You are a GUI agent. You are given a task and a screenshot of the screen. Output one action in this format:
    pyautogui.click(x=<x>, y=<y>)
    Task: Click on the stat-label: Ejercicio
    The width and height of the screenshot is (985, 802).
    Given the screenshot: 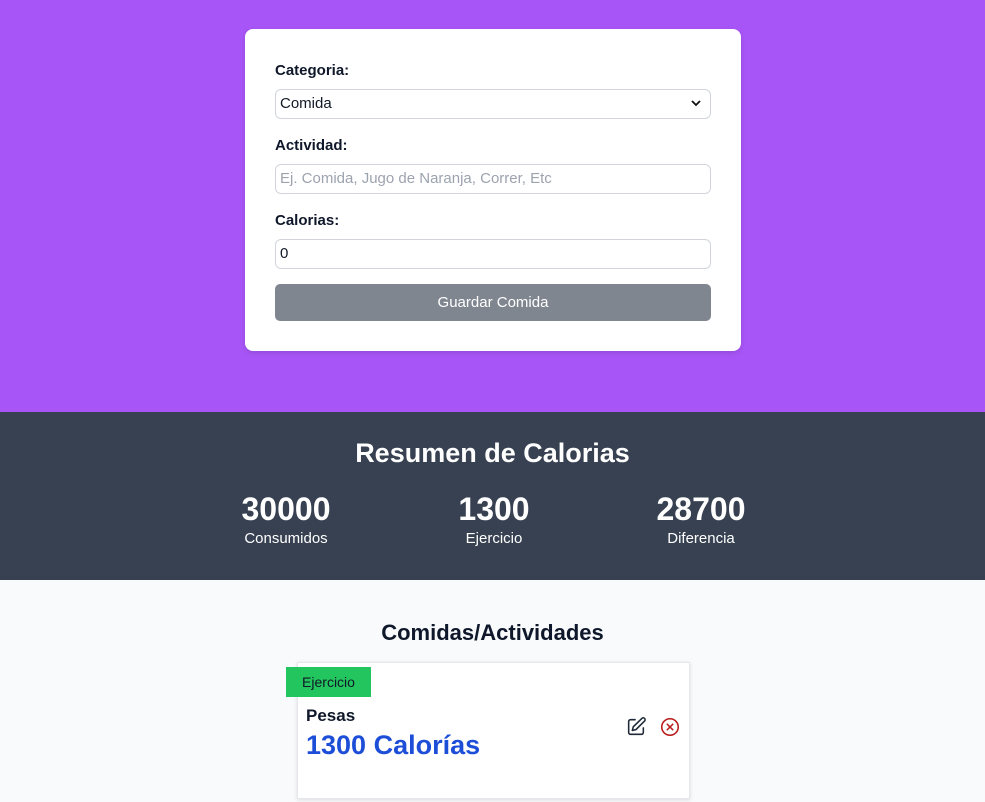 What is the action you would take?
    pyautogui.click(x=494, y=538)
    